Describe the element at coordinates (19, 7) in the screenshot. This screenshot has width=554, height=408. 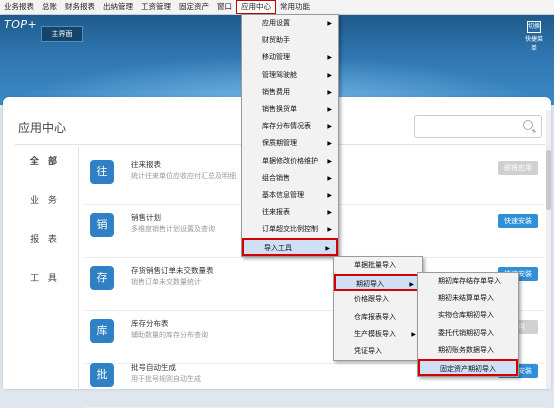
I see `menu-0: 业务报表` at that location.